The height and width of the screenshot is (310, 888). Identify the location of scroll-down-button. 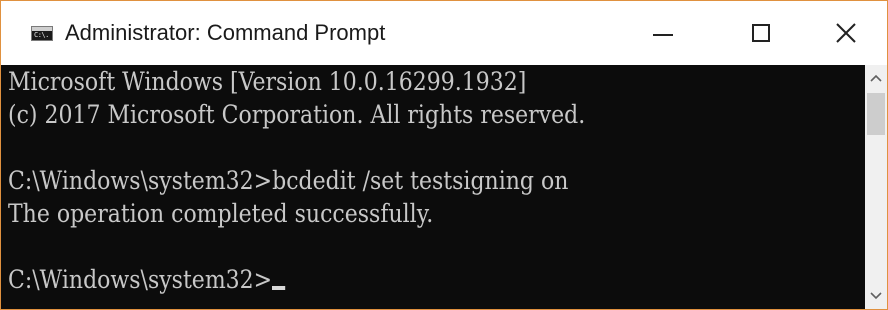
(876, 296).